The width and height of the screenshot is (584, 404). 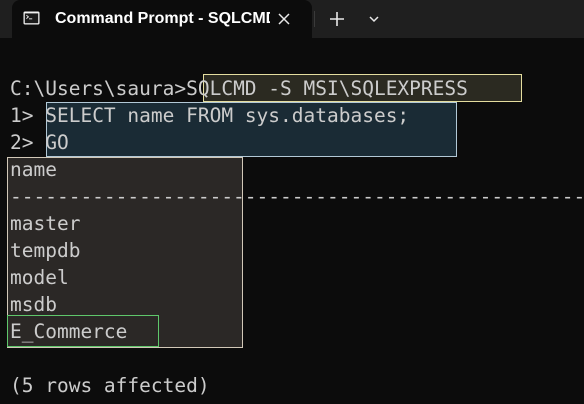 I want to click on query-line-1: 1> SELECT name FROM sys.databases;, so click(x=209, y=115).